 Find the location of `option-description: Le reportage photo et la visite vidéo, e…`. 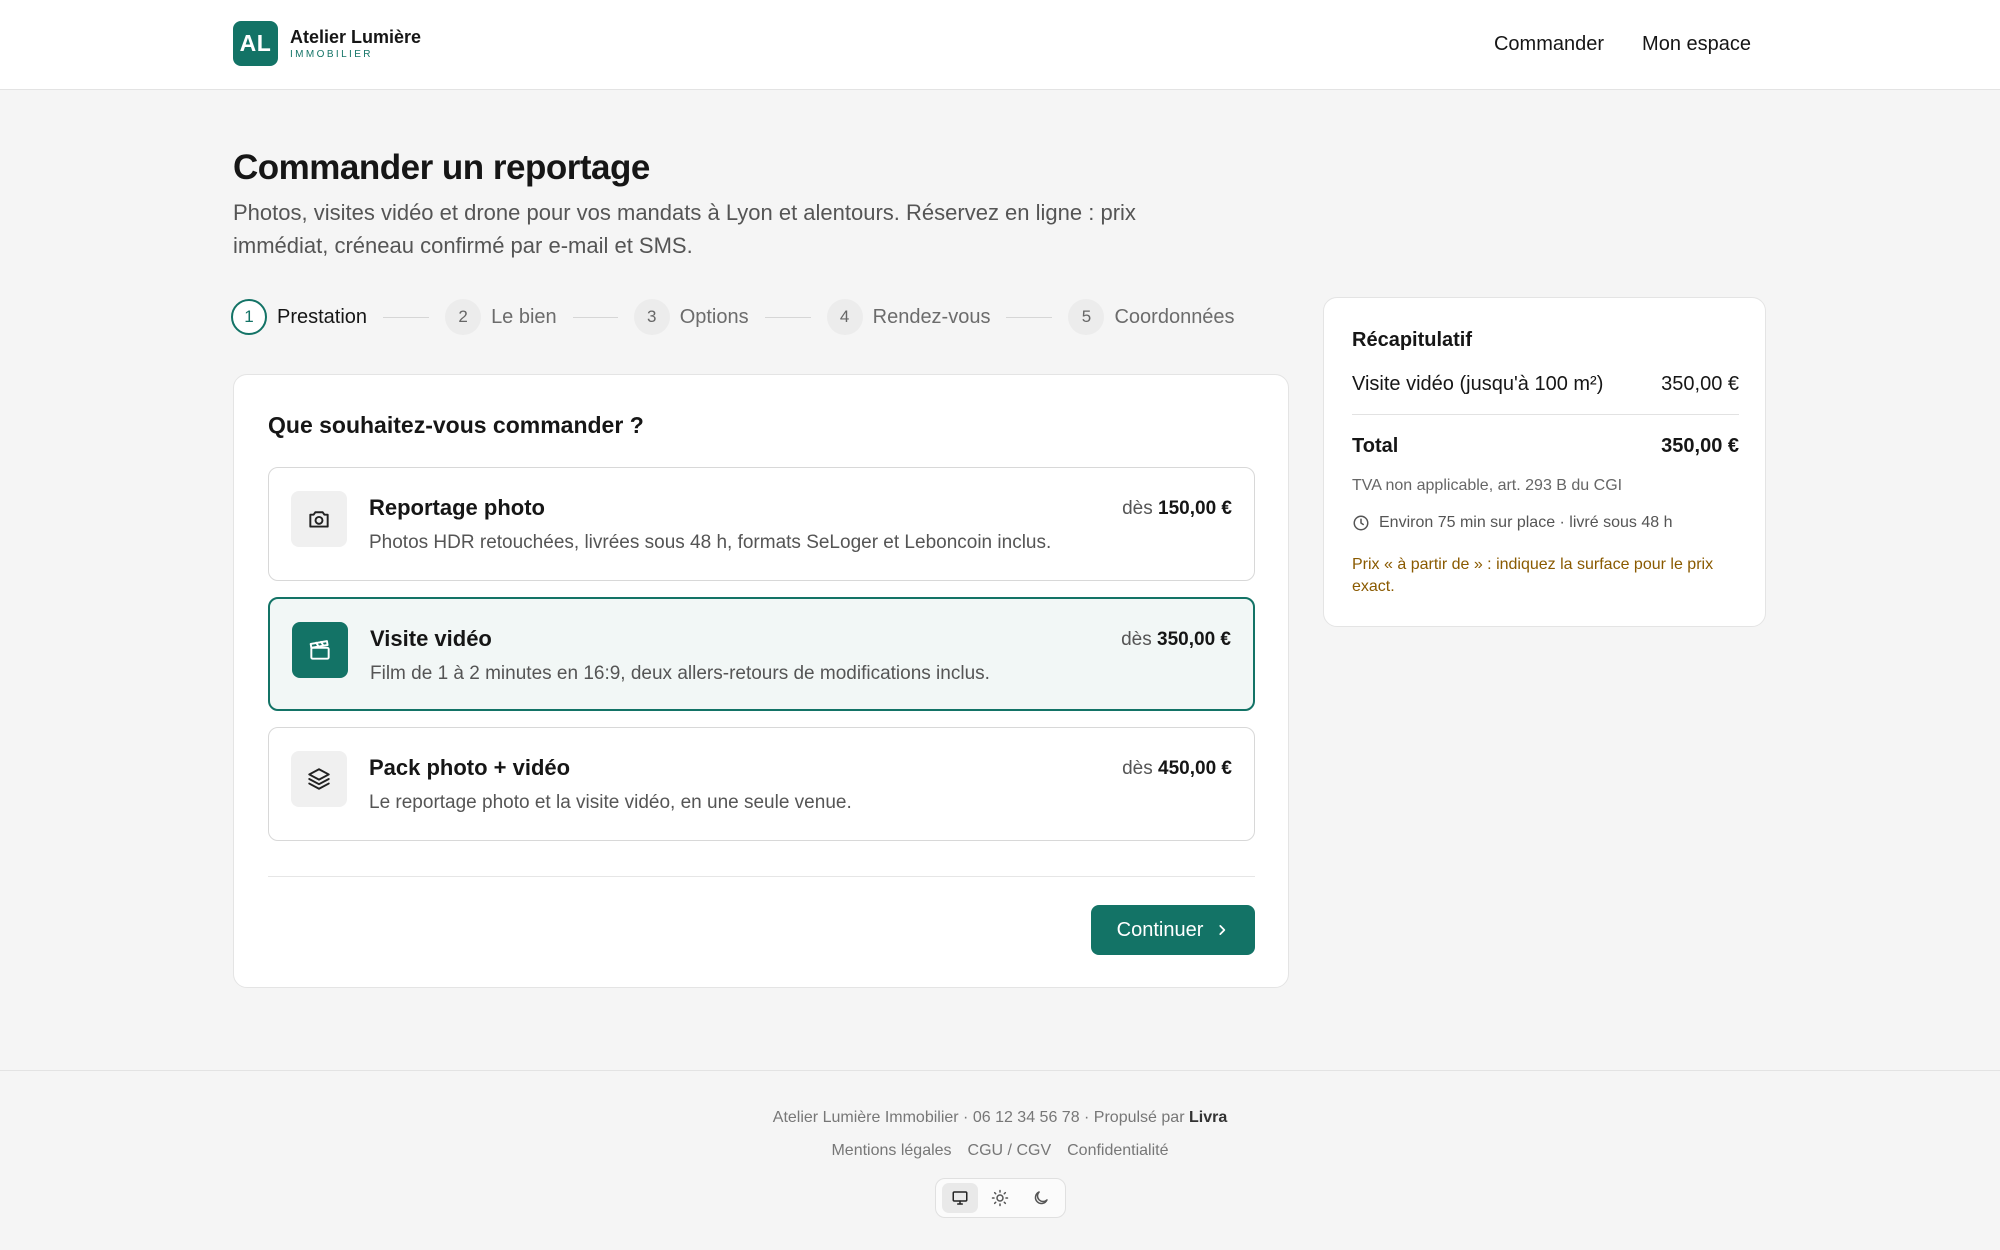

option-description: Le reportage photo et la visite vidéo, e… is located at coordinates (610, 802).